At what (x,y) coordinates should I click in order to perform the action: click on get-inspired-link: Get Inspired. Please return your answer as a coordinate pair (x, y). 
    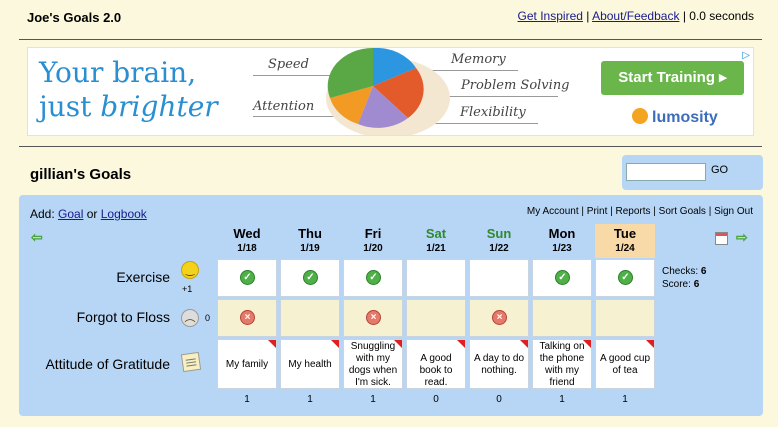
    Looking at the image, I should click on (550, 16).